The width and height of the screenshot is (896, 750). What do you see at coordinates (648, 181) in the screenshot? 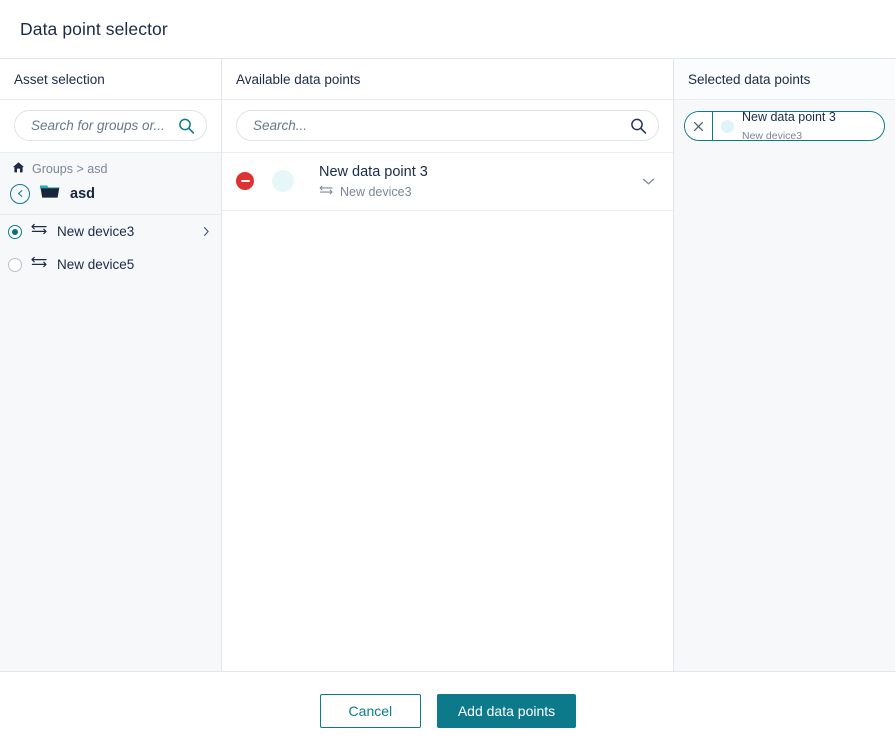
I see `chevron-down-icon` at bounding box center [648, 181].